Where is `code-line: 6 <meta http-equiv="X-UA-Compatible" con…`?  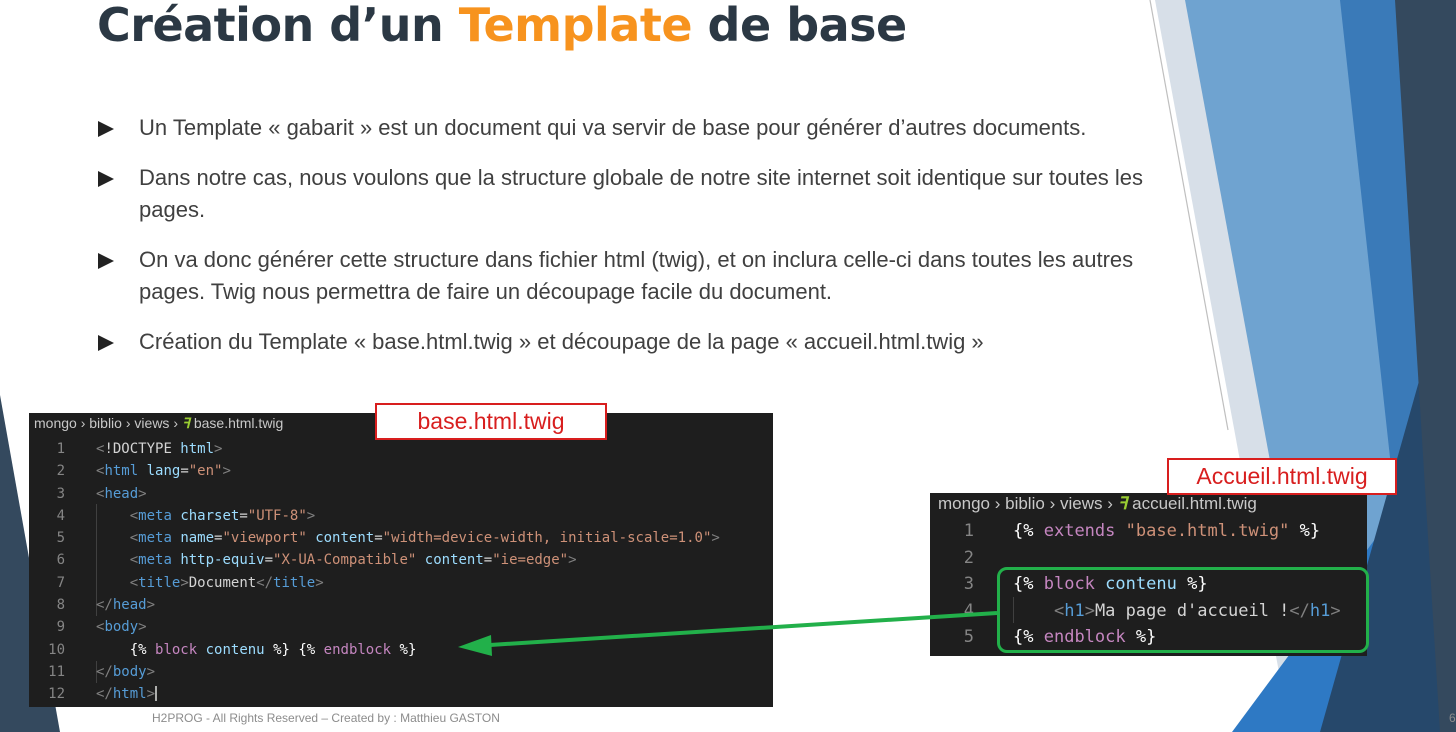 code-line: 6 <meta http-equiv="X-UA-Compatible" con… is located at coordinates (401, 560).